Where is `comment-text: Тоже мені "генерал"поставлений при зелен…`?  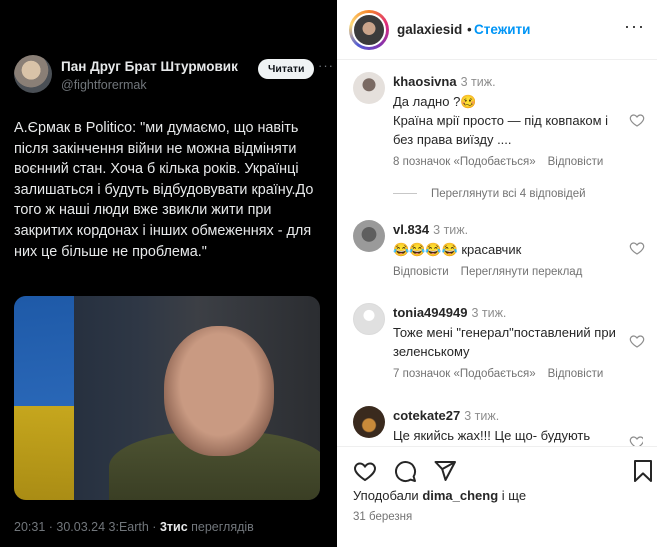 comment-text: Тоже мені "генерал"поставлений при зелен… is located at coordinates (504, 342).